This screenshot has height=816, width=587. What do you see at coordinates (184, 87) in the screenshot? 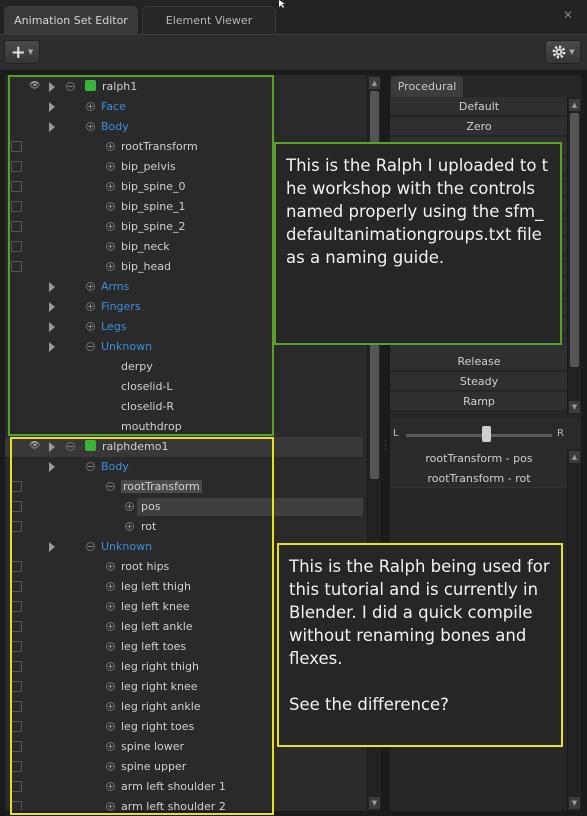
I see `tree-root-row: 👁 − ralph1` at bounding box center [184, 87].